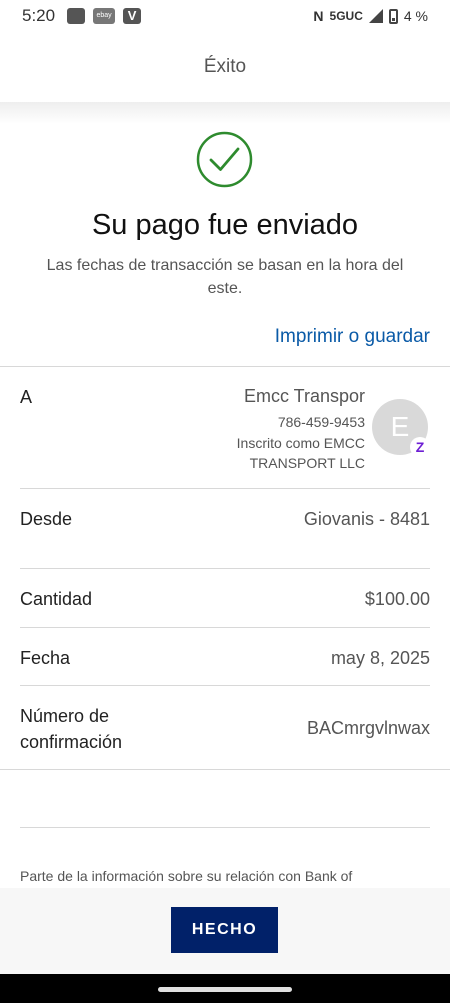 This screenshot has width=450, height=1003. What do you see at coordinates (400, 426) in the screenshot?
I see `avatar-initial: E` at bounding box center [400, 426].